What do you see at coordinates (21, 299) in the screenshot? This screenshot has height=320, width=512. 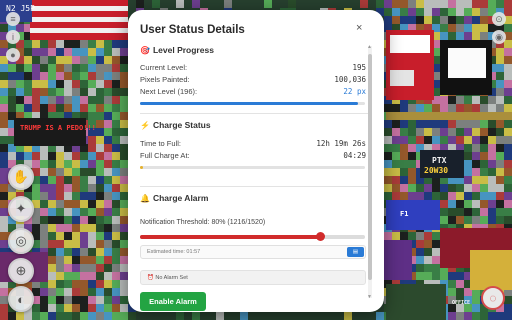 I see `palette-icon: ◐` at bounding box center [21, 299].